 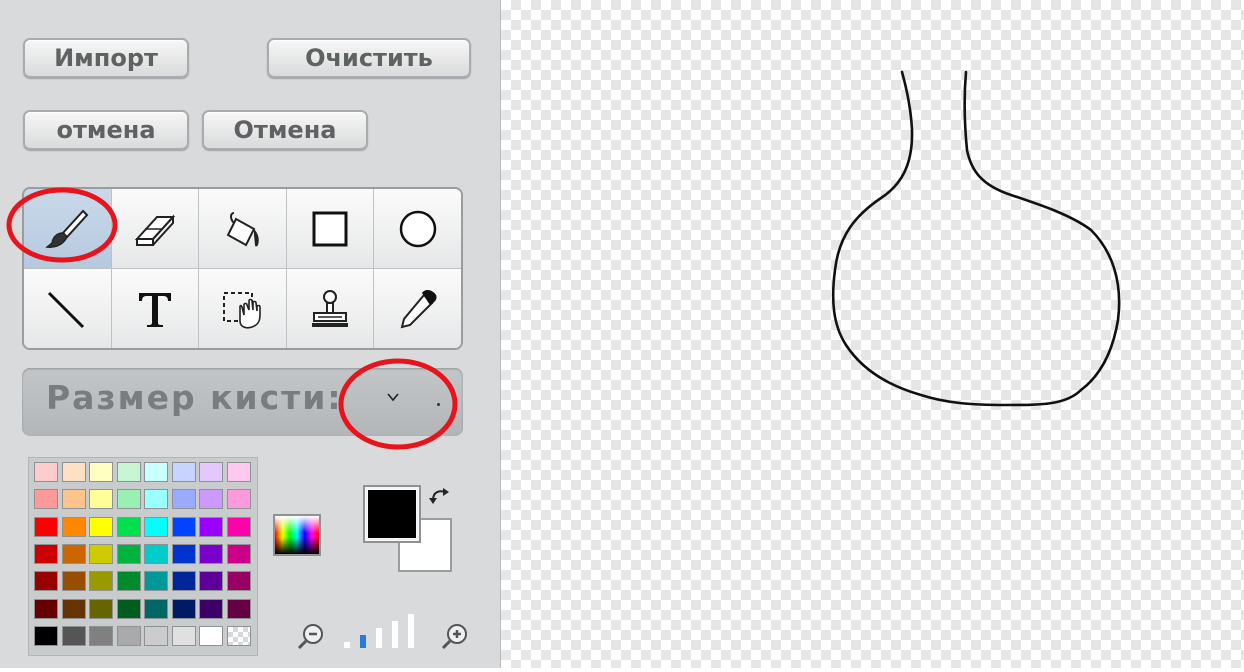 I want to click on rectangle-icon, so click(x=330, y=228).